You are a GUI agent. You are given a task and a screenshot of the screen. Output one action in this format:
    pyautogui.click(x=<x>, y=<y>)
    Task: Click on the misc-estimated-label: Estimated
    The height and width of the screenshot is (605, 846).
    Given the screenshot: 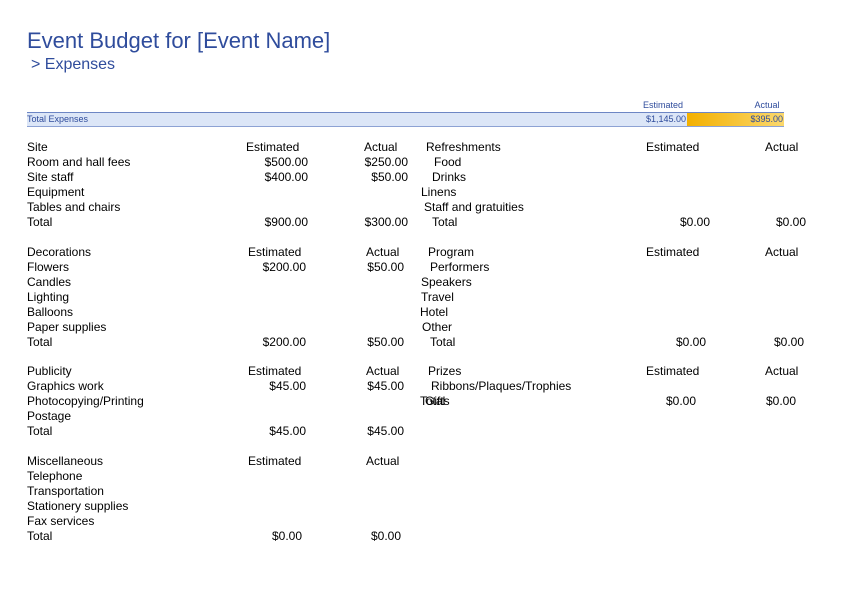 What is the action you would take?
    pyautogui.click(x=275, y=461)
    